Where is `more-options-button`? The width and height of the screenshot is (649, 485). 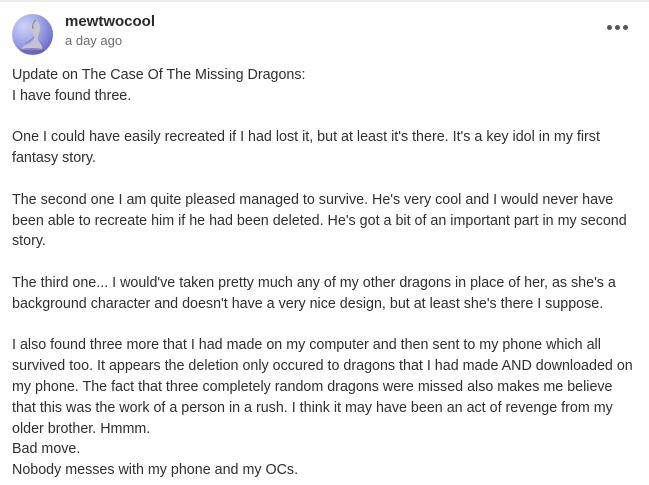 more-options-button is located at coordinates (617, 27).